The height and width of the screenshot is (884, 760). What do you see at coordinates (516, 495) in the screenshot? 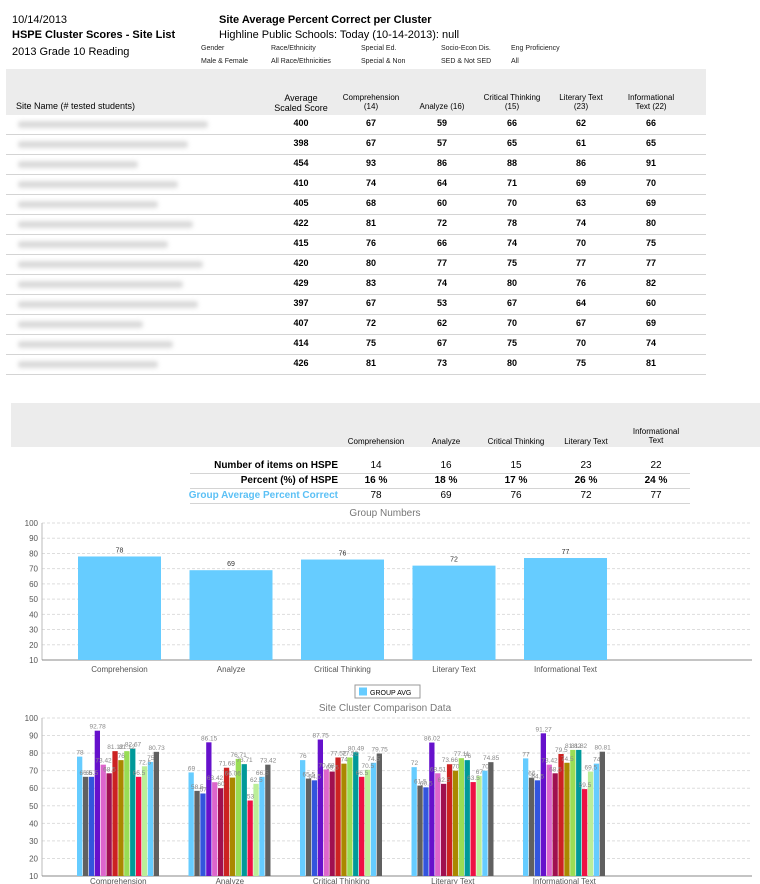
I see `summary-value: 76` at bounding box center [516, 495].